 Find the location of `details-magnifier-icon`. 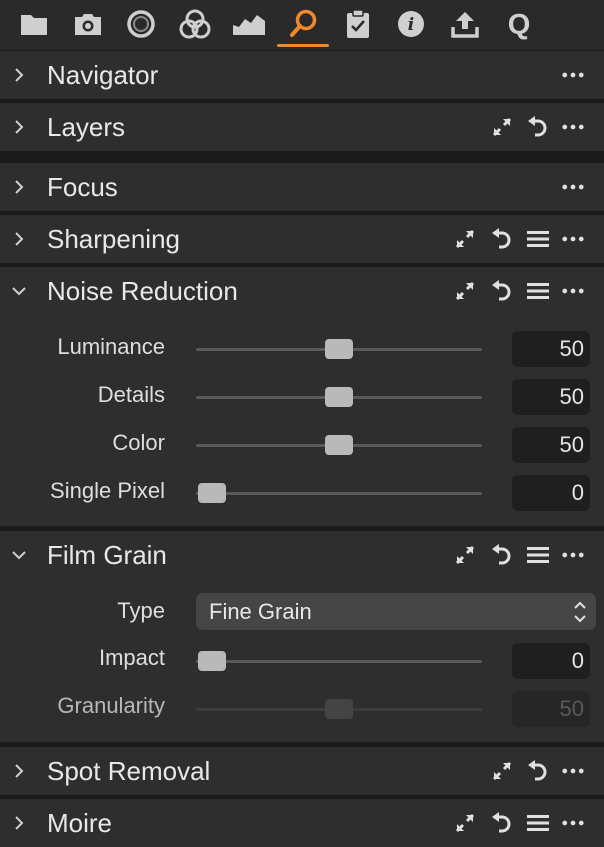

details-magnifier-icon is located at coordinates (303, 27).